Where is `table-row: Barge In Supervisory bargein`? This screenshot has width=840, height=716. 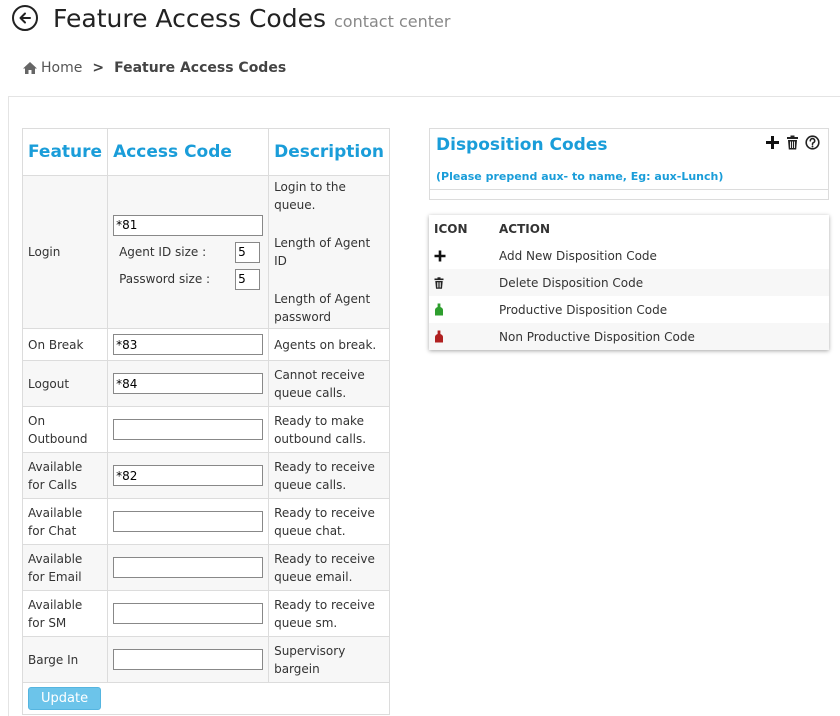 table-row: Barge In Supervisory bargein is located at coordinates (206, 659).